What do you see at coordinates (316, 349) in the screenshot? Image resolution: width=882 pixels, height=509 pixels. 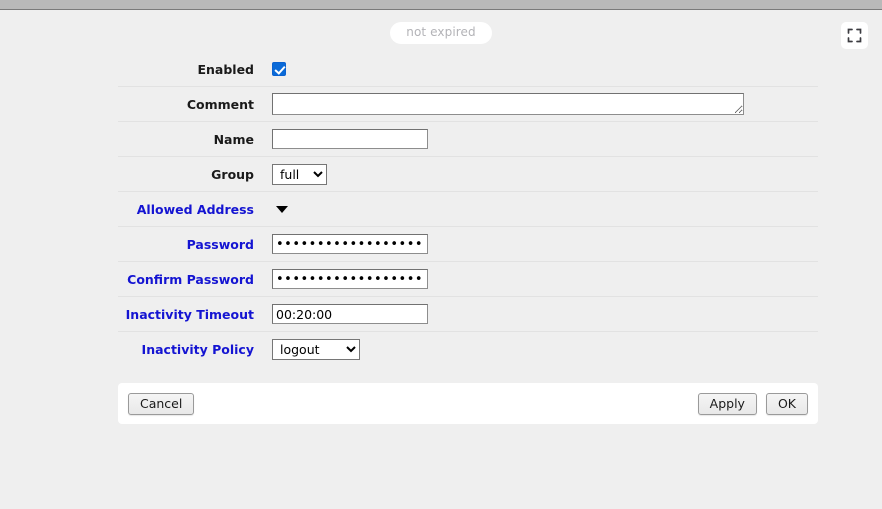 I see `inactivity-policy-select: logoutnone` at bounding box center [316, 349].